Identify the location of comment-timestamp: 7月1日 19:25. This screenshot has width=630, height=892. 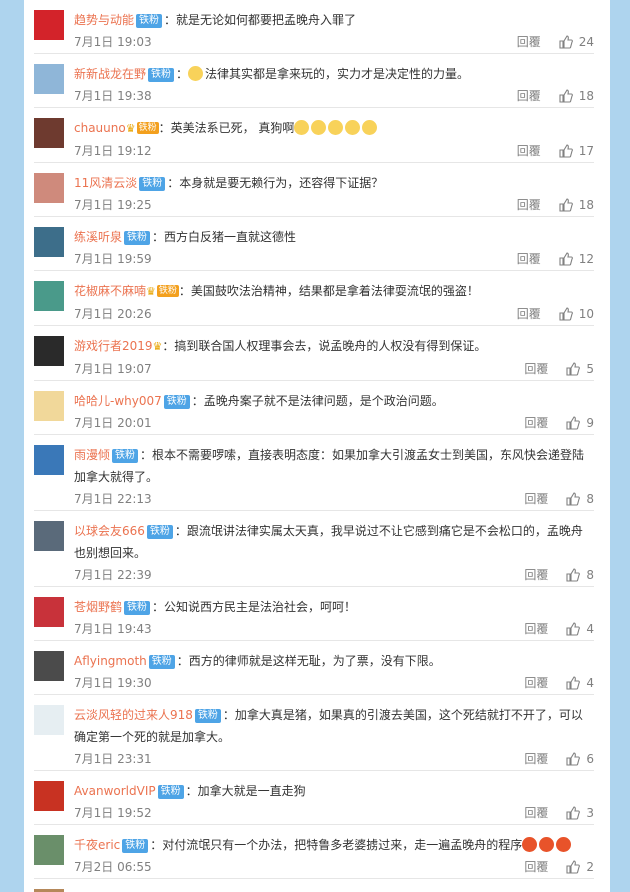
(113, 205).